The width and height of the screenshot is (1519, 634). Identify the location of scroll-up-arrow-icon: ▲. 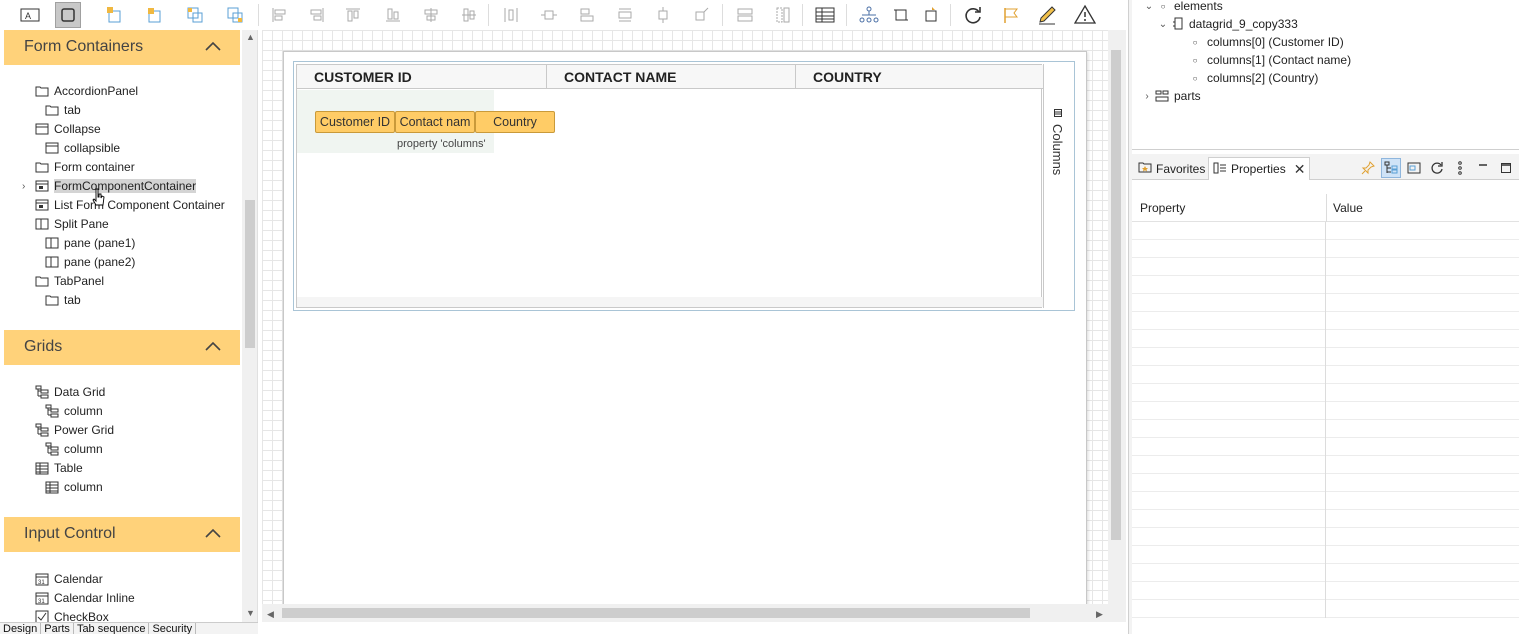
(250, 37).